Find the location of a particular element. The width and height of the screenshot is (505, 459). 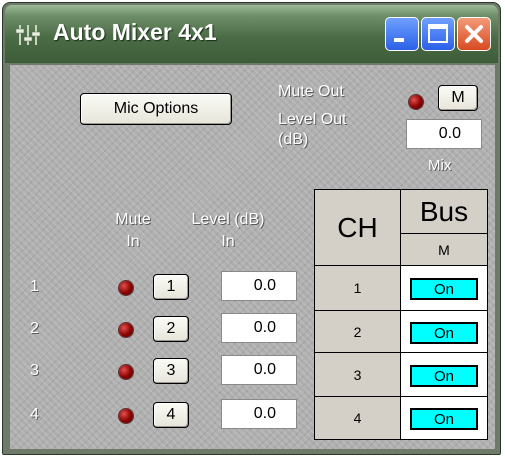

window-title: Auto Mixer 4x1 is located at coordinates (135, 32).